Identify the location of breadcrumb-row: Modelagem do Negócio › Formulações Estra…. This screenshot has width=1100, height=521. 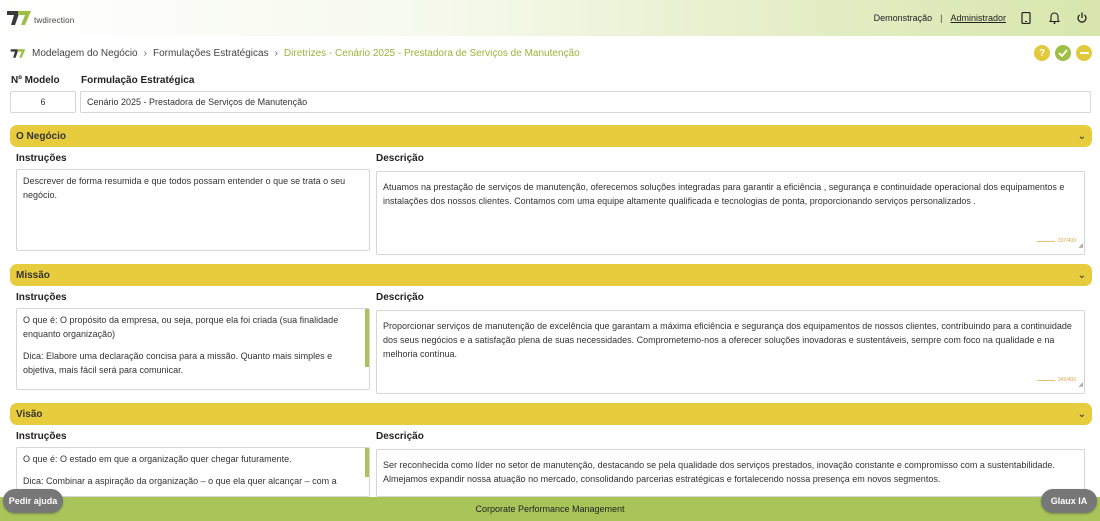
(551, 53).